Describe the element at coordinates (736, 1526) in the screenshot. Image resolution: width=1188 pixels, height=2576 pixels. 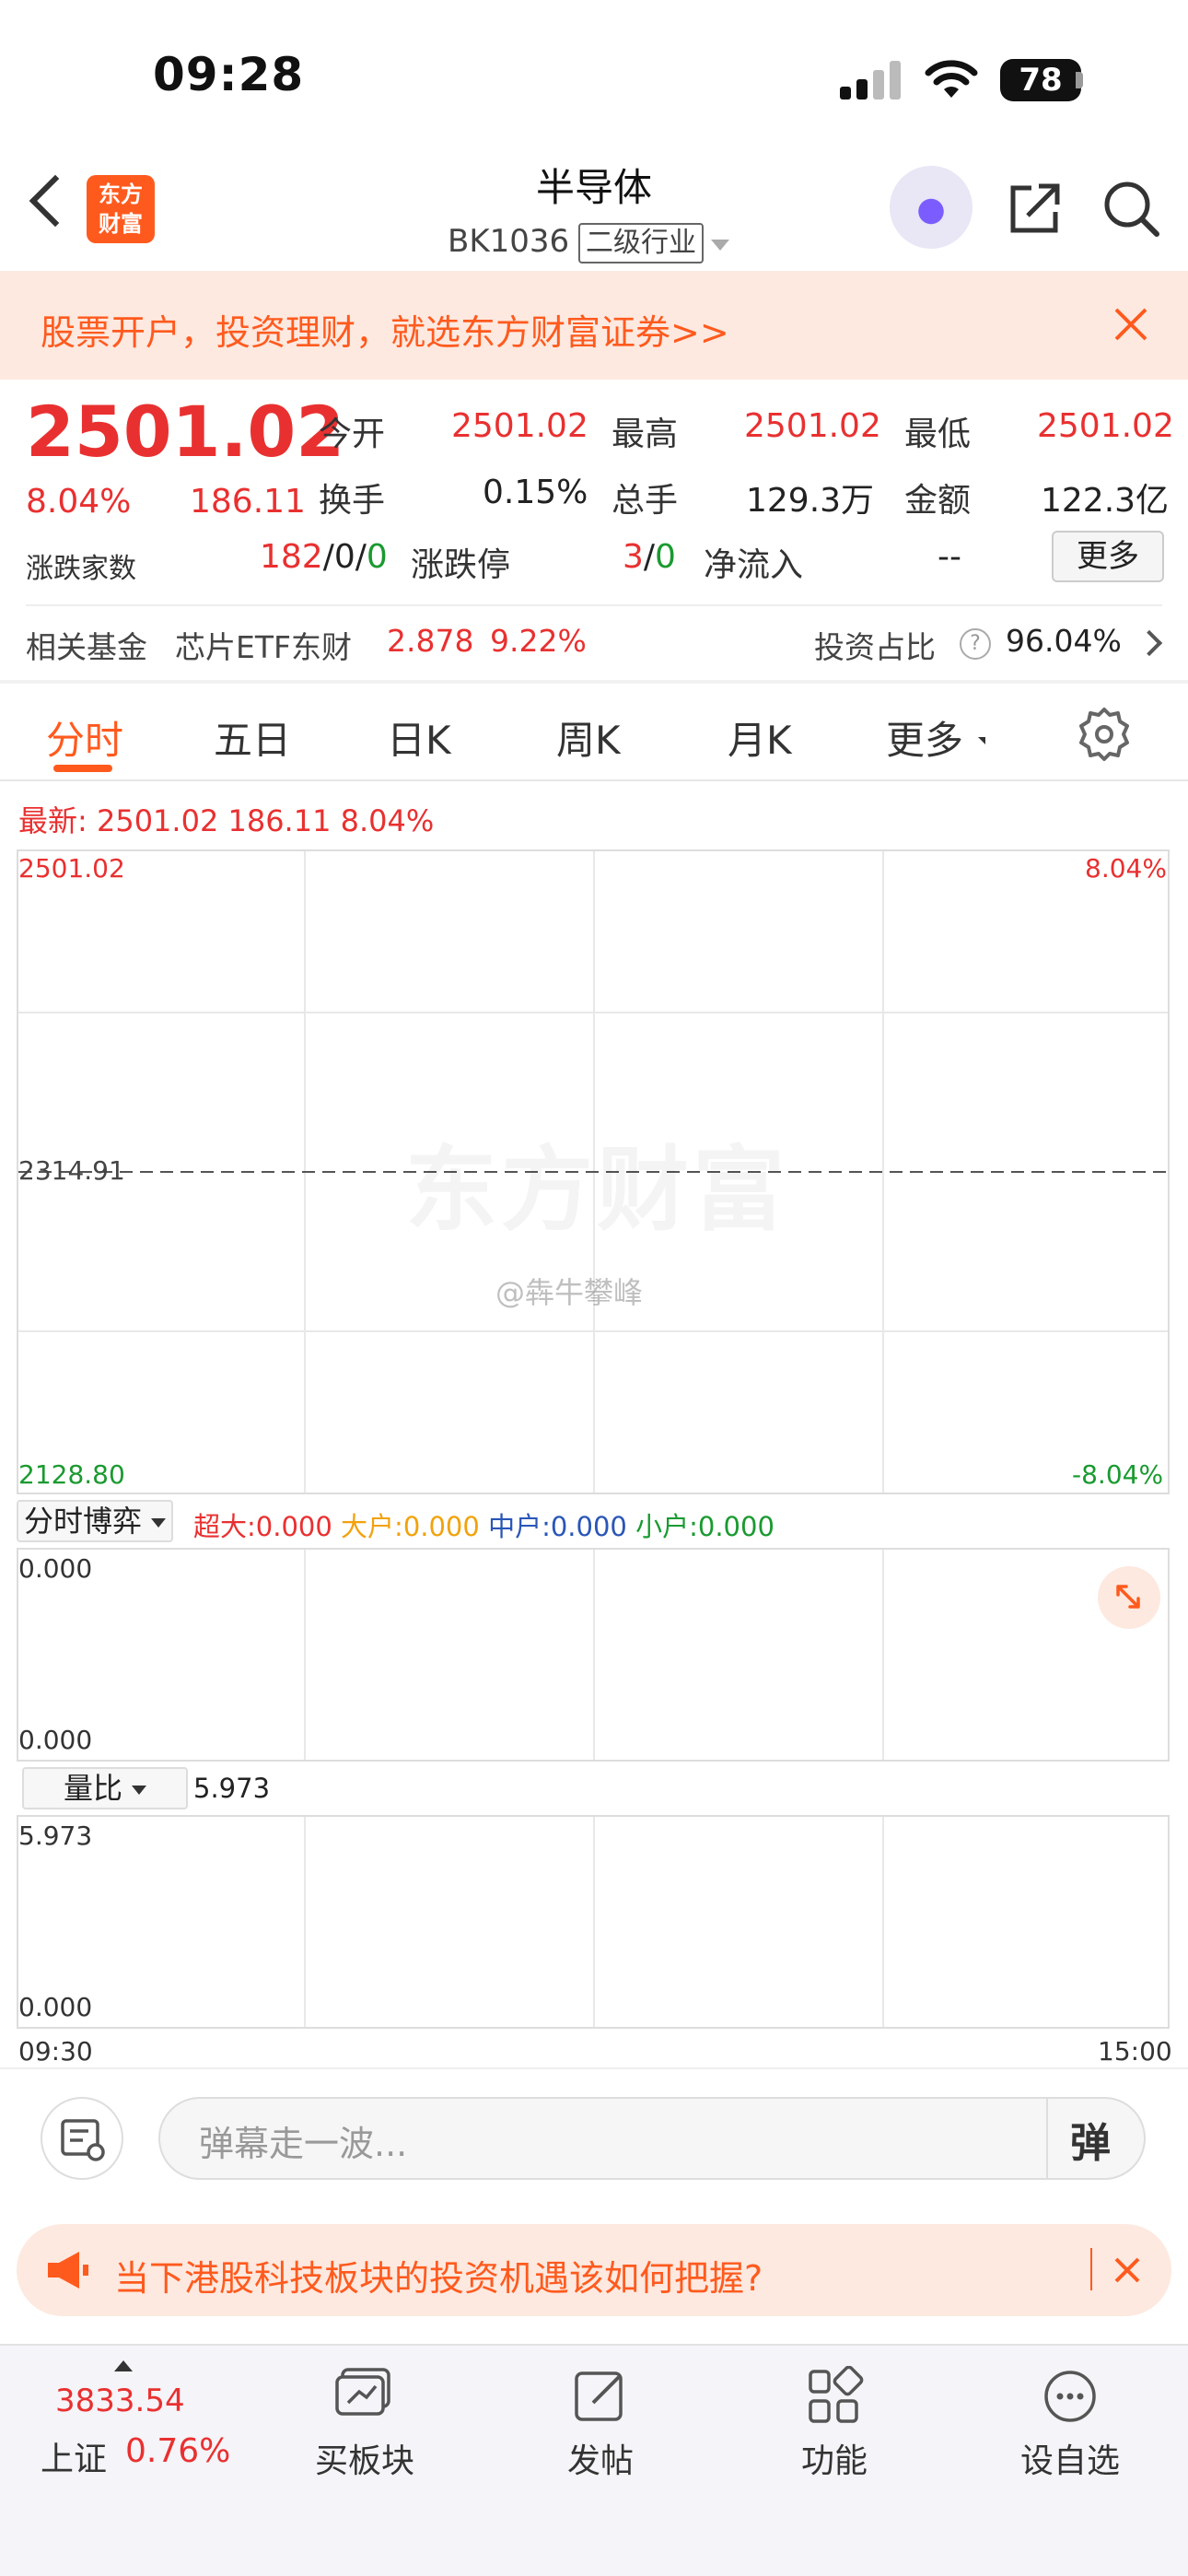
I see `s-value: 0.000` at that location.